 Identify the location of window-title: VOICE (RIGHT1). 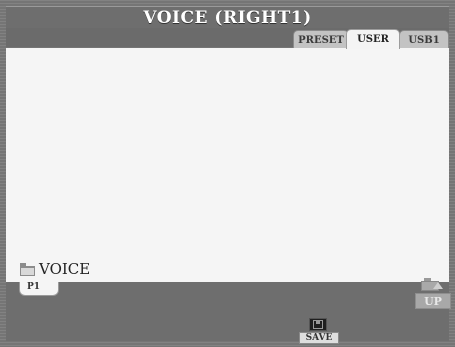
(227, 18).